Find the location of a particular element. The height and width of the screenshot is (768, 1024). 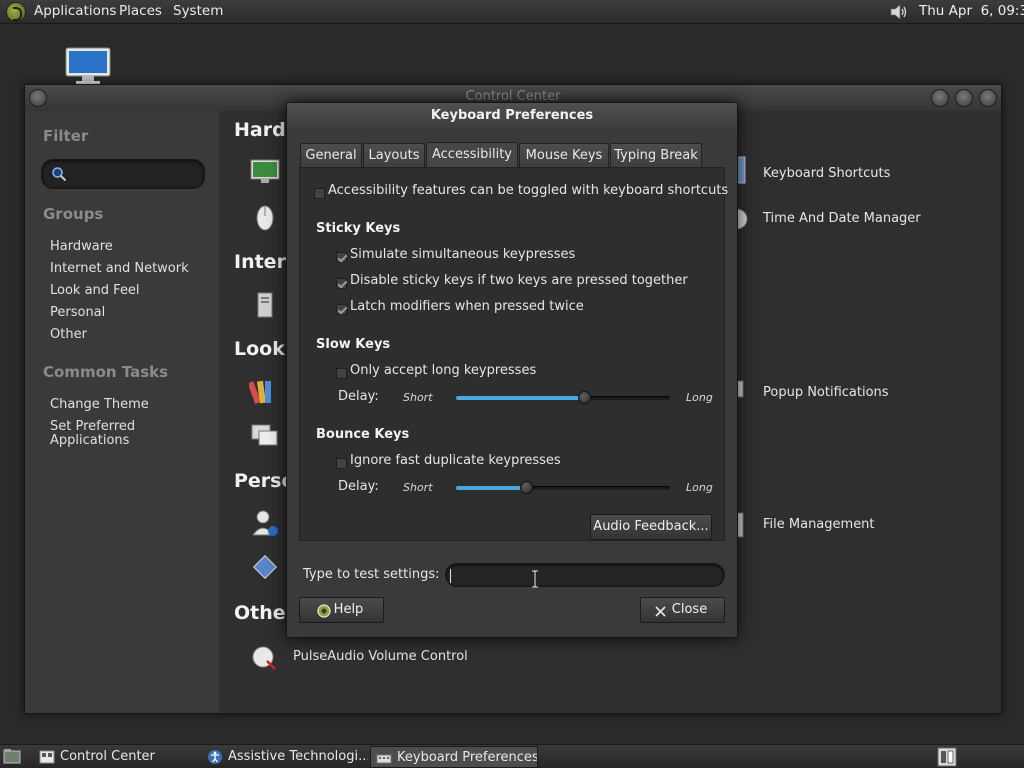

close-window-button is located at coordinates (988, 98).